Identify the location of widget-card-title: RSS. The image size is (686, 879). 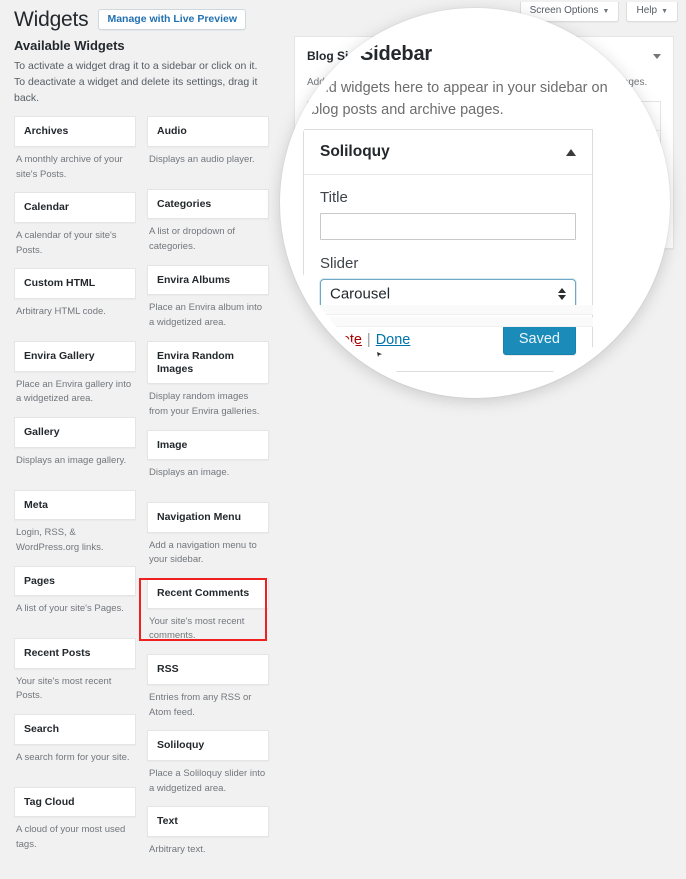
(208, 669).